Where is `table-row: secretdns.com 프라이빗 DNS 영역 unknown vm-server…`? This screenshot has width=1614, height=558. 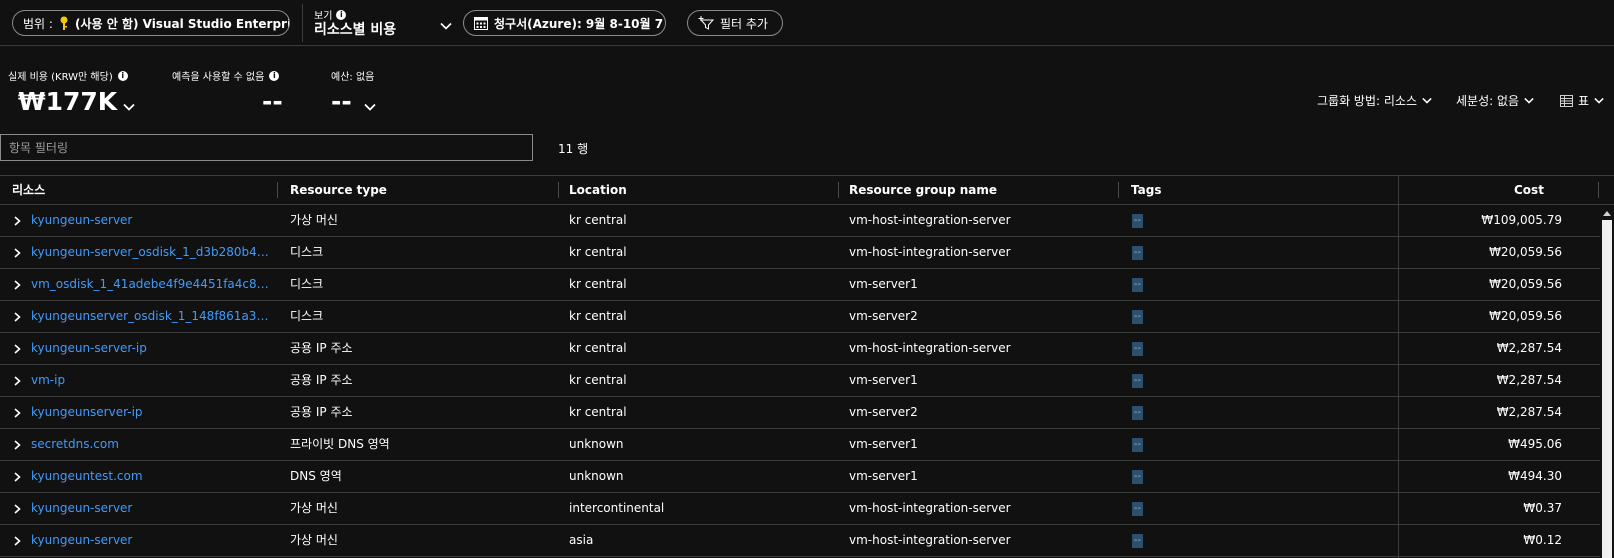
table-row: secretdns.com 프라이빗 DNS 영역 unknown vm-server… is located at coordinates (807, 445).